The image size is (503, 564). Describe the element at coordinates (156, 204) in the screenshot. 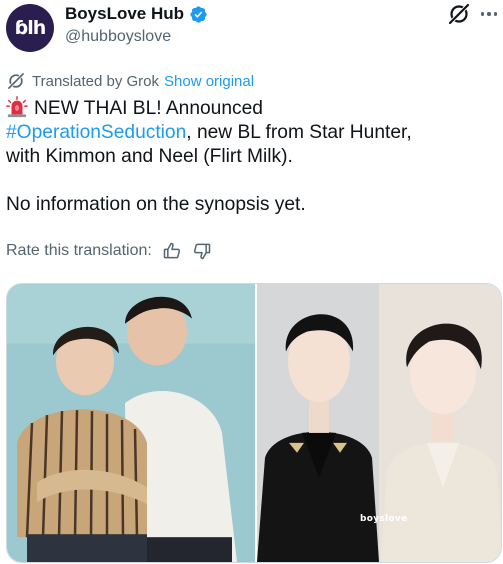

I see `tweet-line-4: No information on the synopsis yet.` at that location.